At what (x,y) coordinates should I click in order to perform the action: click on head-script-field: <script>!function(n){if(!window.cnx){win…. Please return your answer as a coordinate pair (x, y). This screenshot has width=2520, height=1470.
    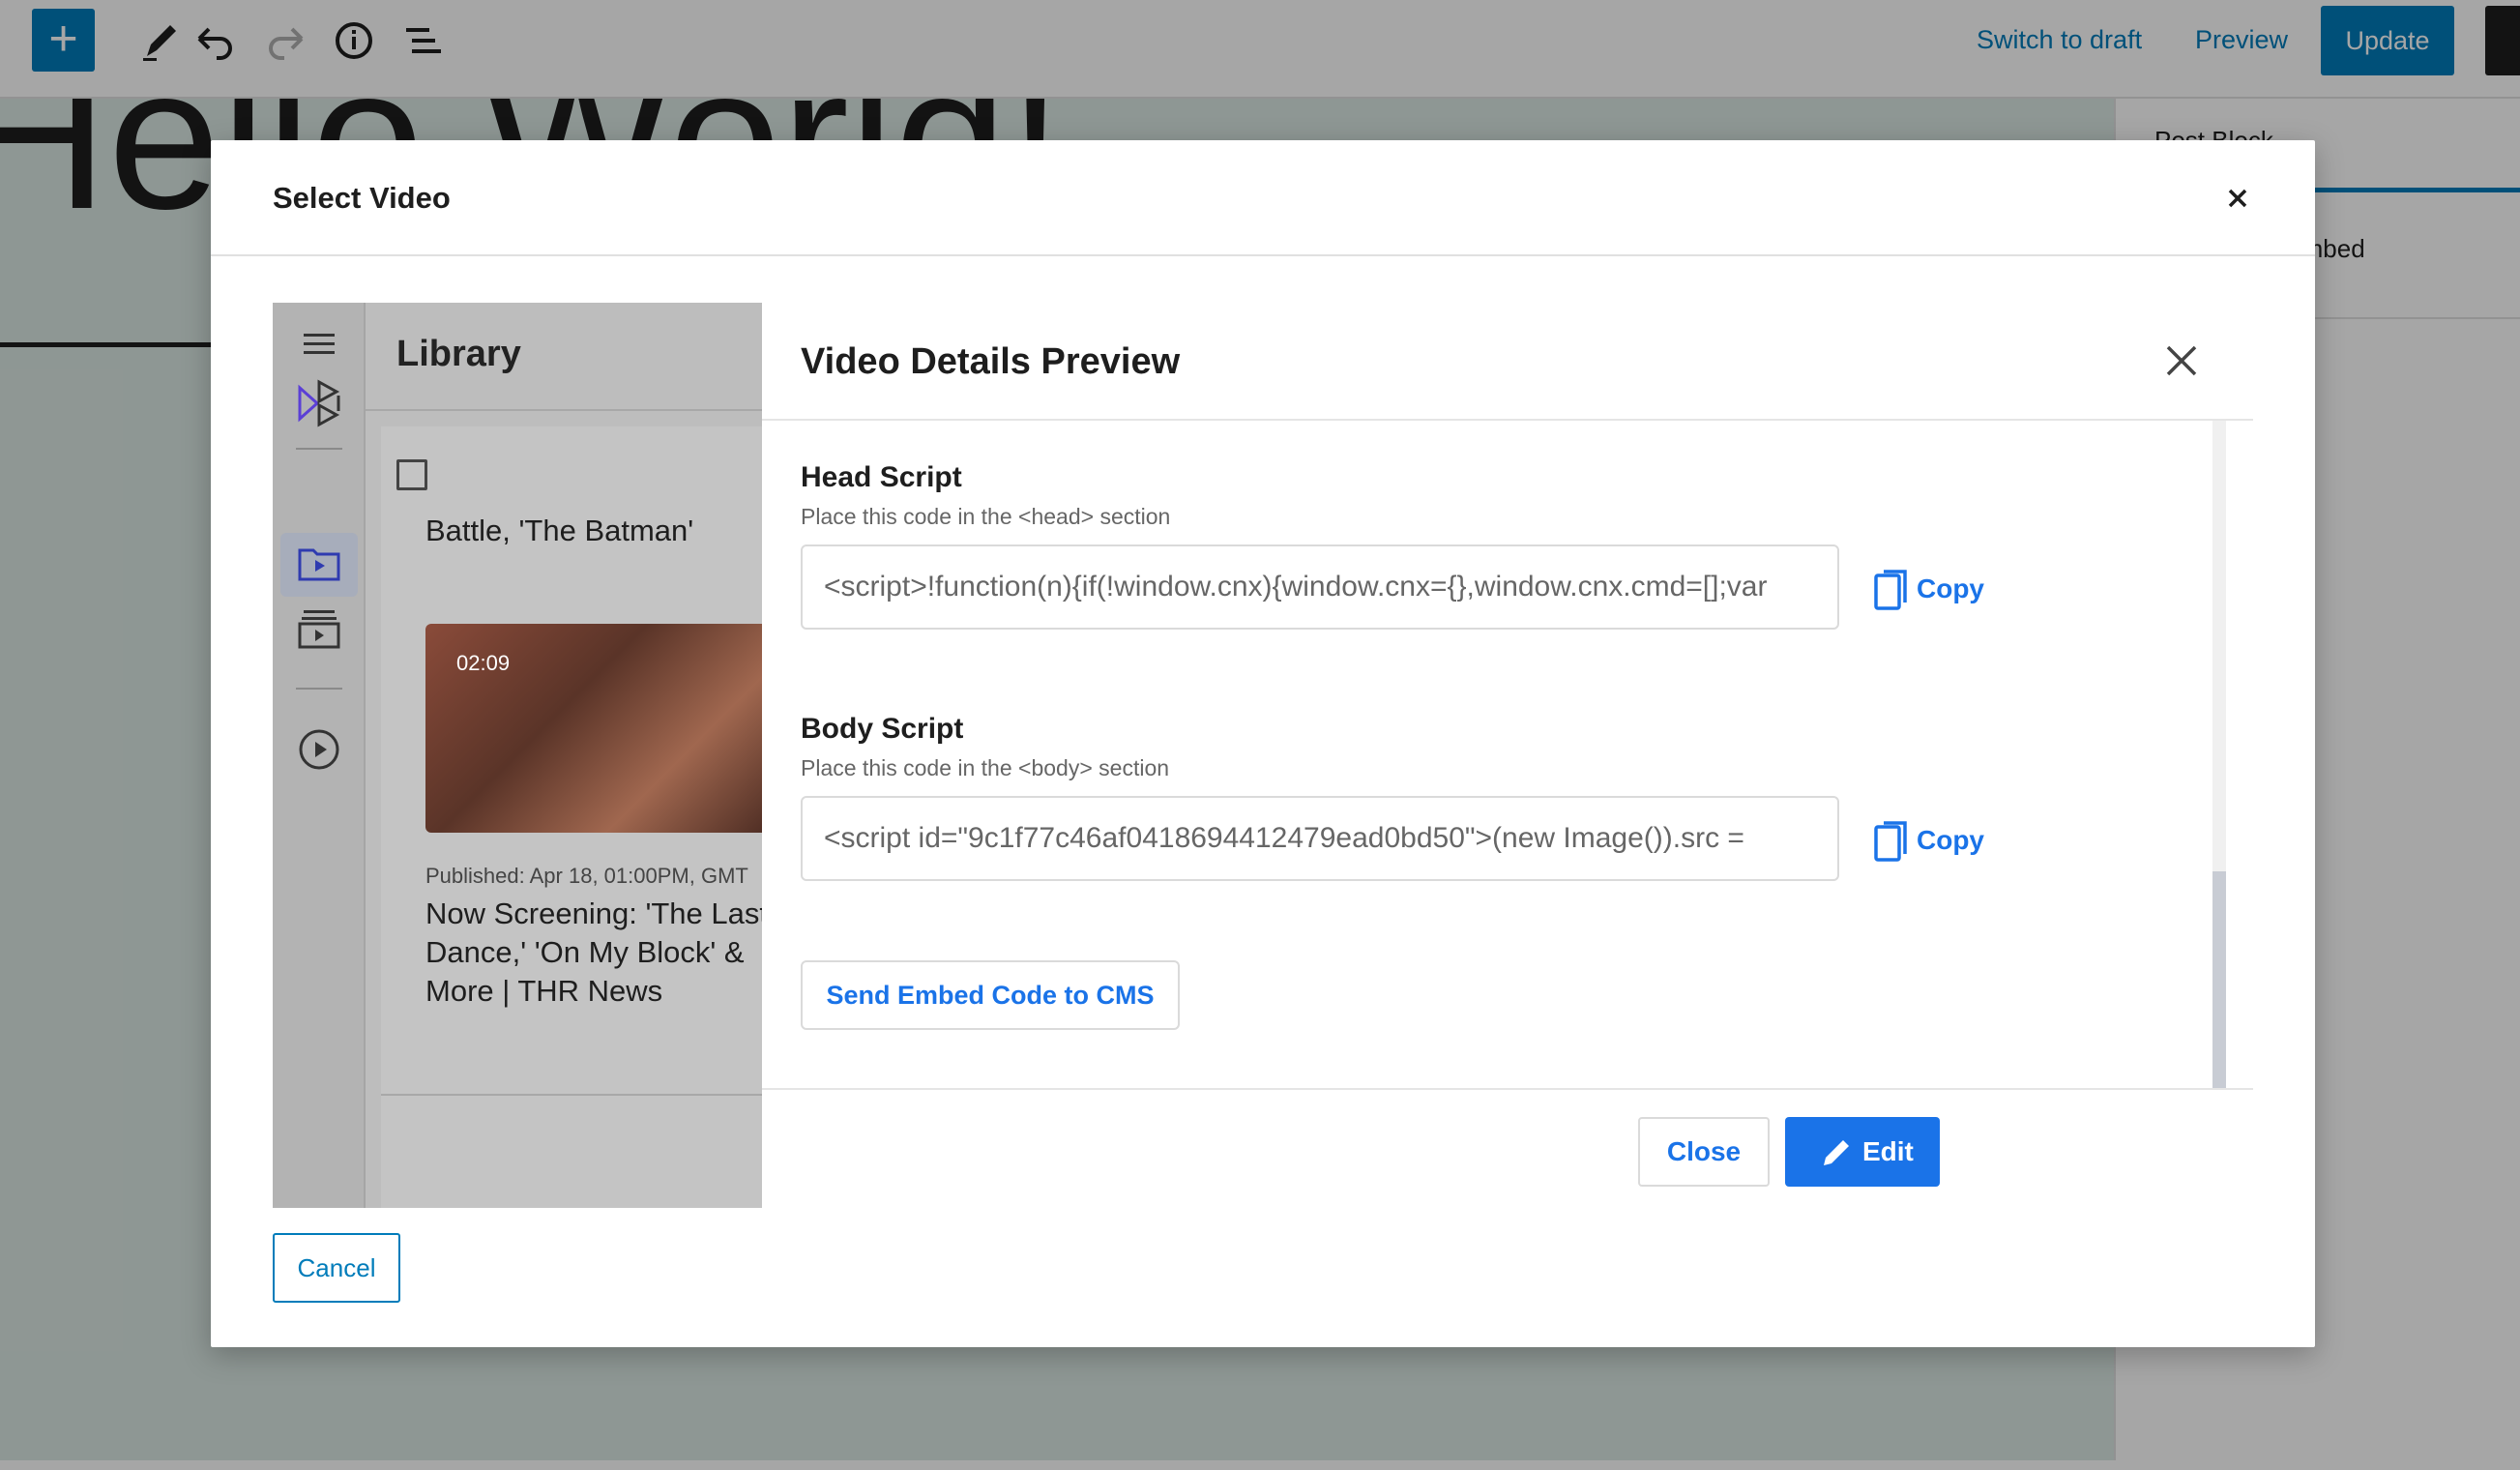
    Looking at the image, I should click on (1320, 587).